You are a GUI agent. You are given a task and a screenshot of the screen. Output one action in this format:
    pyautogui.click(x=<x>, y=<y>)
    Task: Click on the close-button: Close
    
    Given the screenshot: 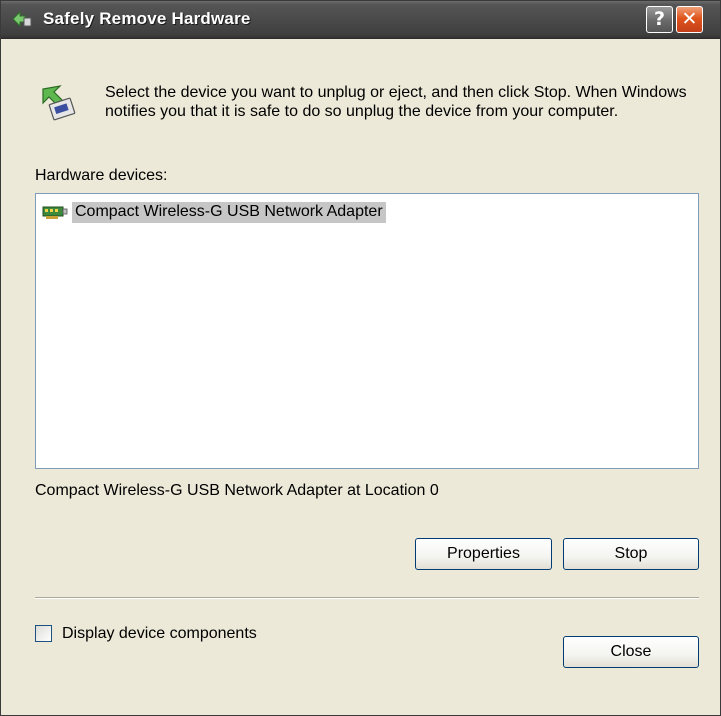 What is the action you would take?
    pyautogui.click(x=631, y=652)
    